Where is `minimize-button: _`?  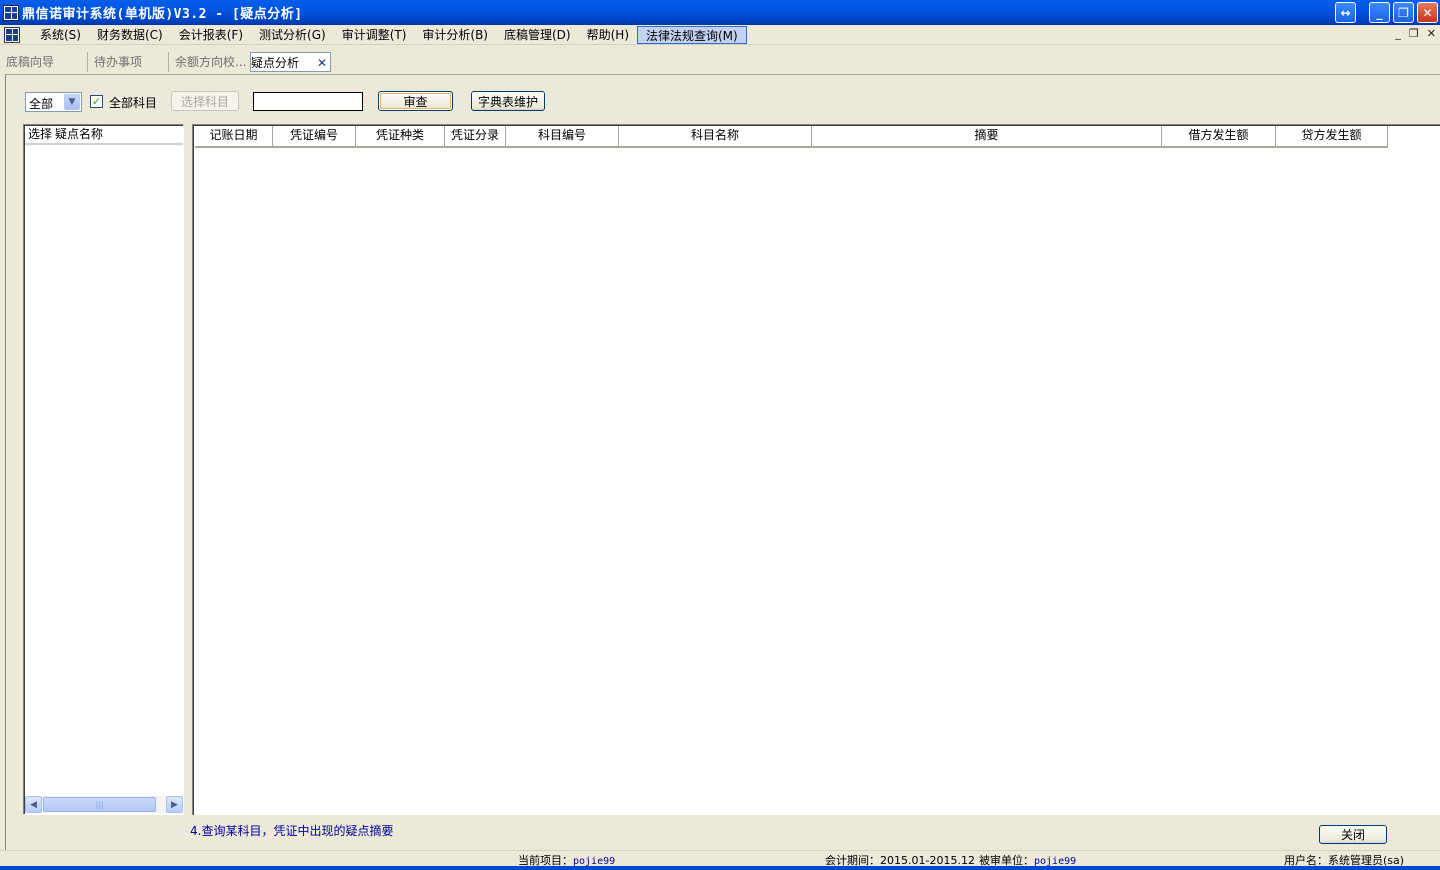 minimize-button: _ is located at coordinates (1379, 12).